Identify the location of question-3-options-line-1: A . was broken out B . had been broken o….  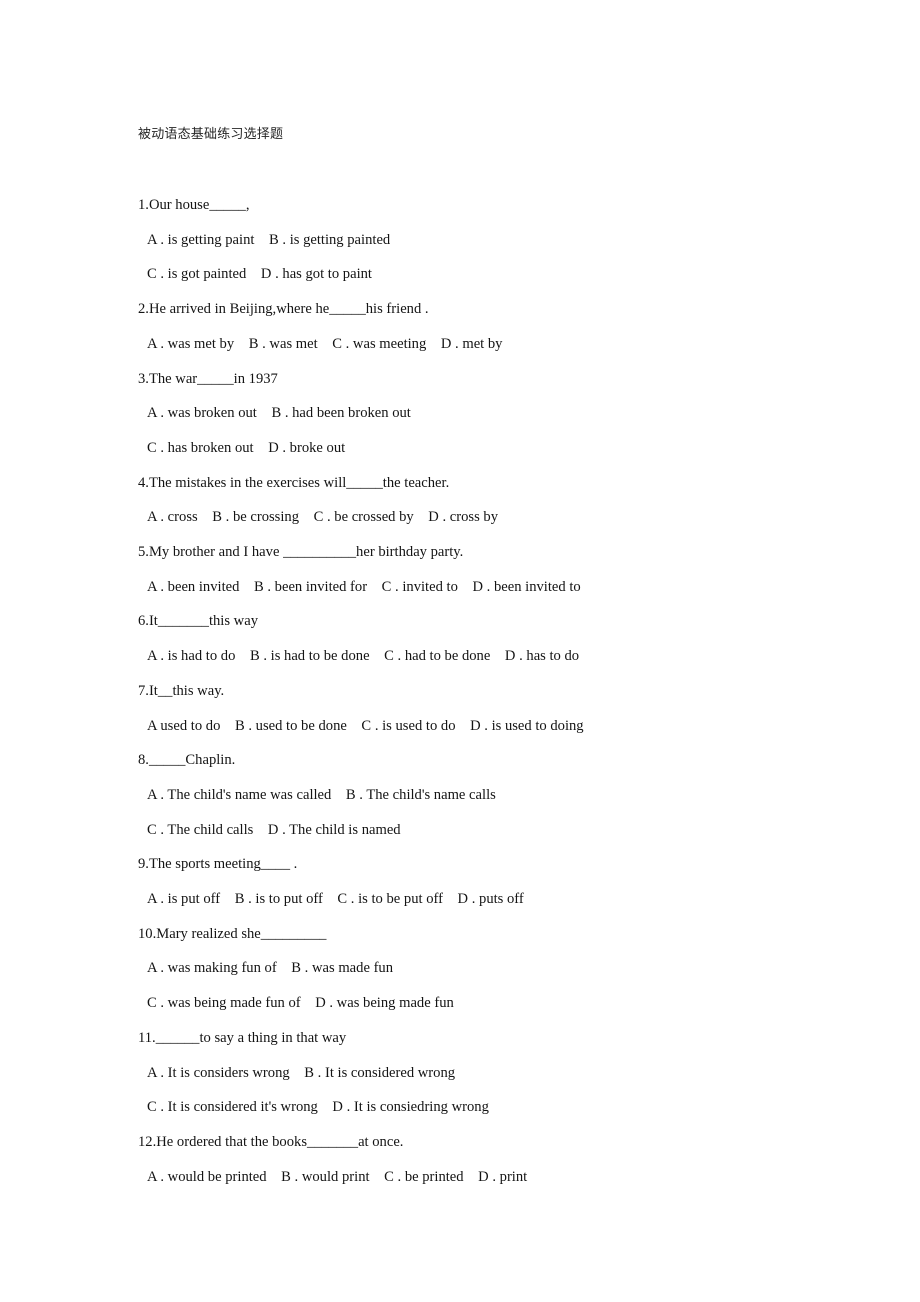
(488, 413).